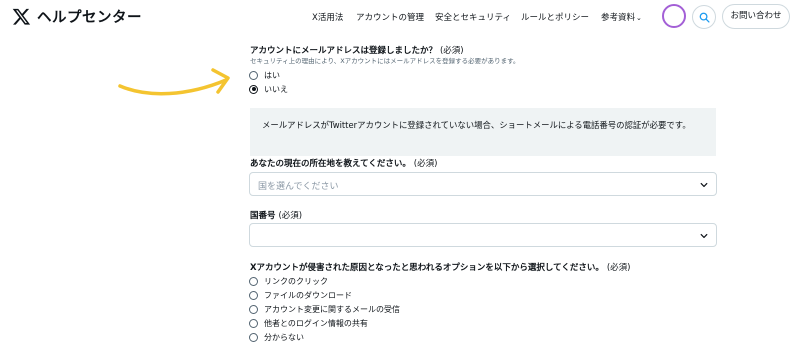 This screenshot has height=354, width=800. I want to click on avatar, so click(674, 16).